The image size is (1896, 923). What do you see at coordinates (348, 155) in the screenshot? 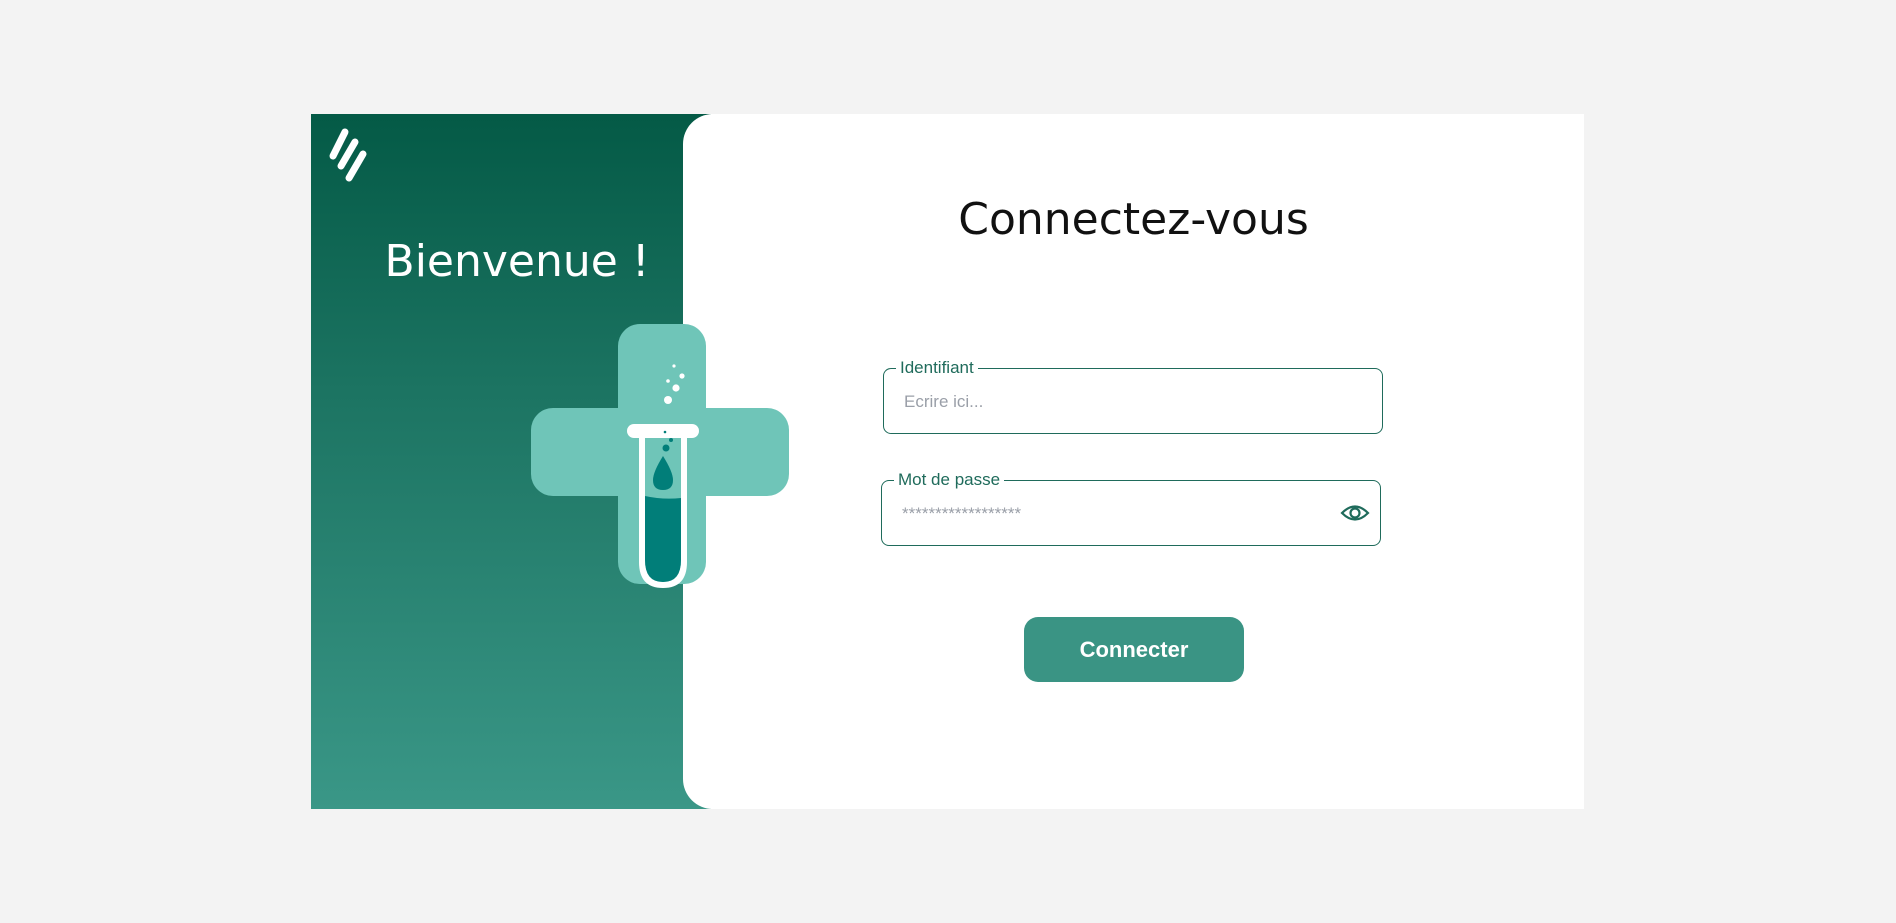
I see `logo-stripes-icon` at bounding box center [348, 155].